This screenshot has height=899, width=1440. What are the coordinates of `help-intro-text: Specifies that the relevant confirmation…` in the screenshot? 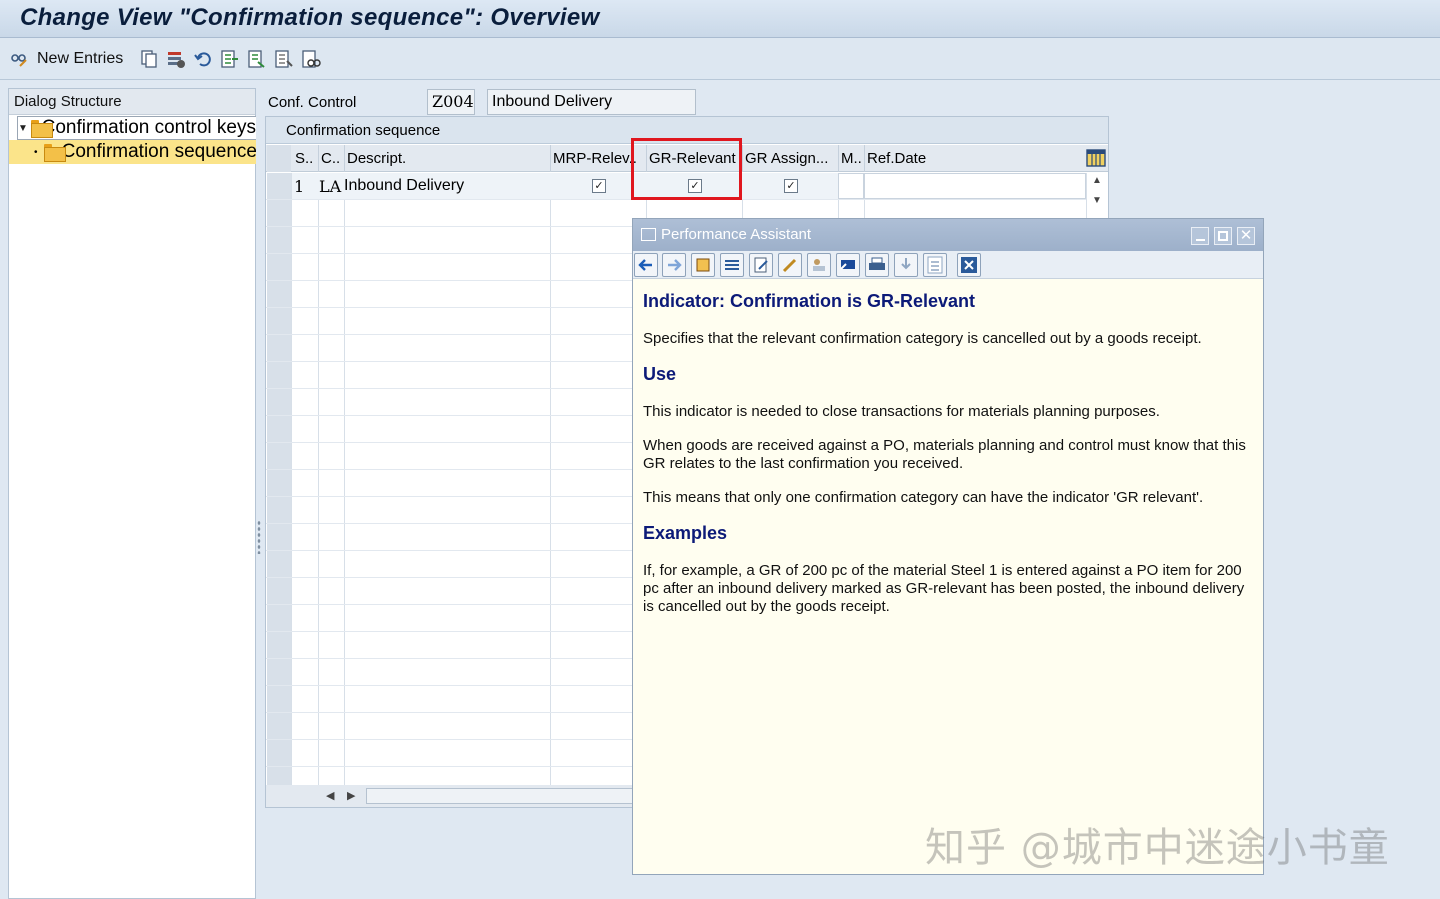 It's located at (922, 338).